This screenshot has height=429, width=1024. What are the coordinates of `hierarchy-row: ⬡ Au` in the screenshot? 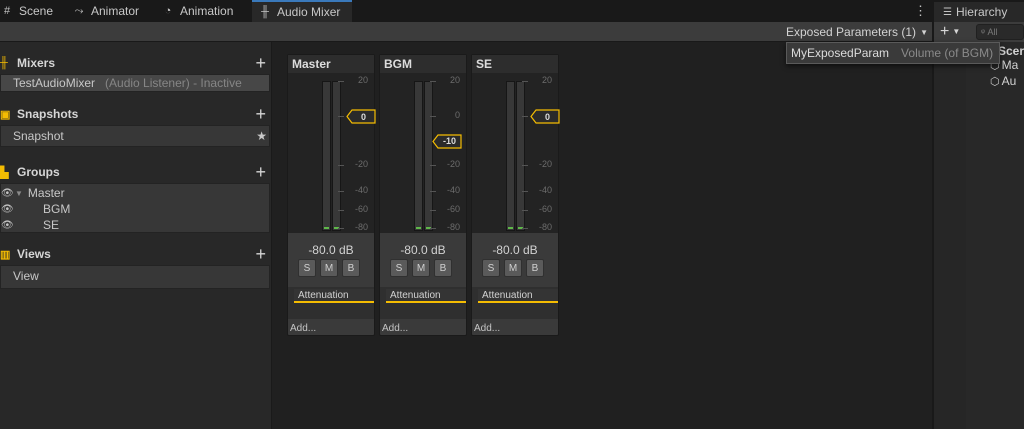 It's located at (1003, 81).